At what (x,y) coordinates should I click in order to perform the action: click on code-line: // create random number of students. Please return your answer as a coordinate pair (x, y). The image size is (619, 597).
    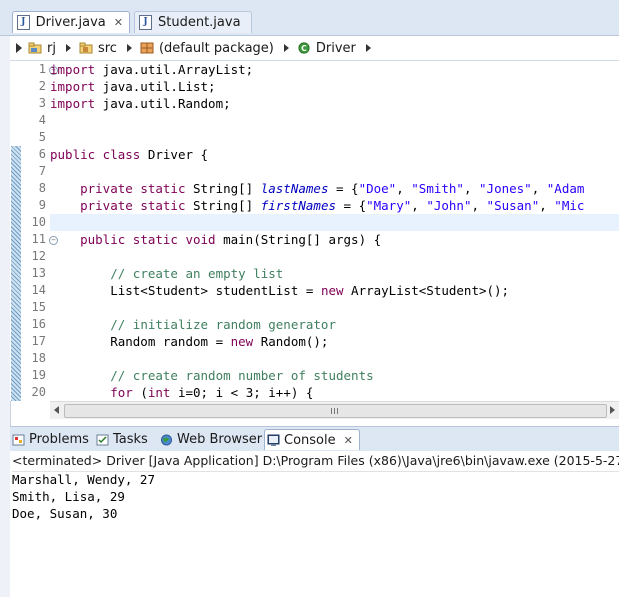
    Looking at the image, I should click on (334, 375).